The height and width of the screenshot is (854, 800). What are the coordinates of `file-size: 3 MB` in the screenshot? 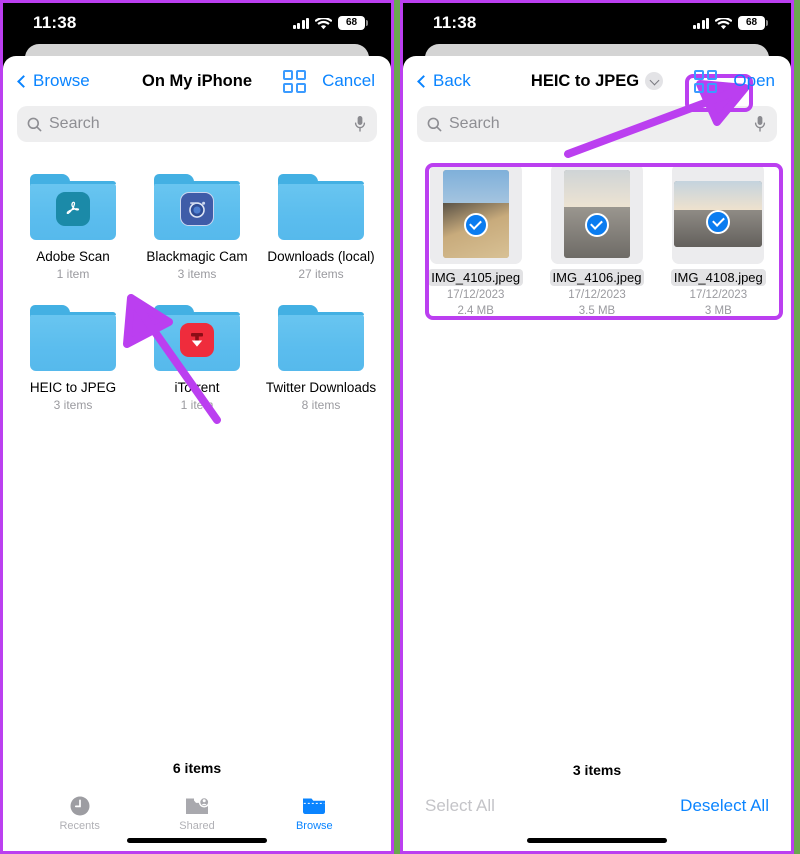 It's located at (718, 311).